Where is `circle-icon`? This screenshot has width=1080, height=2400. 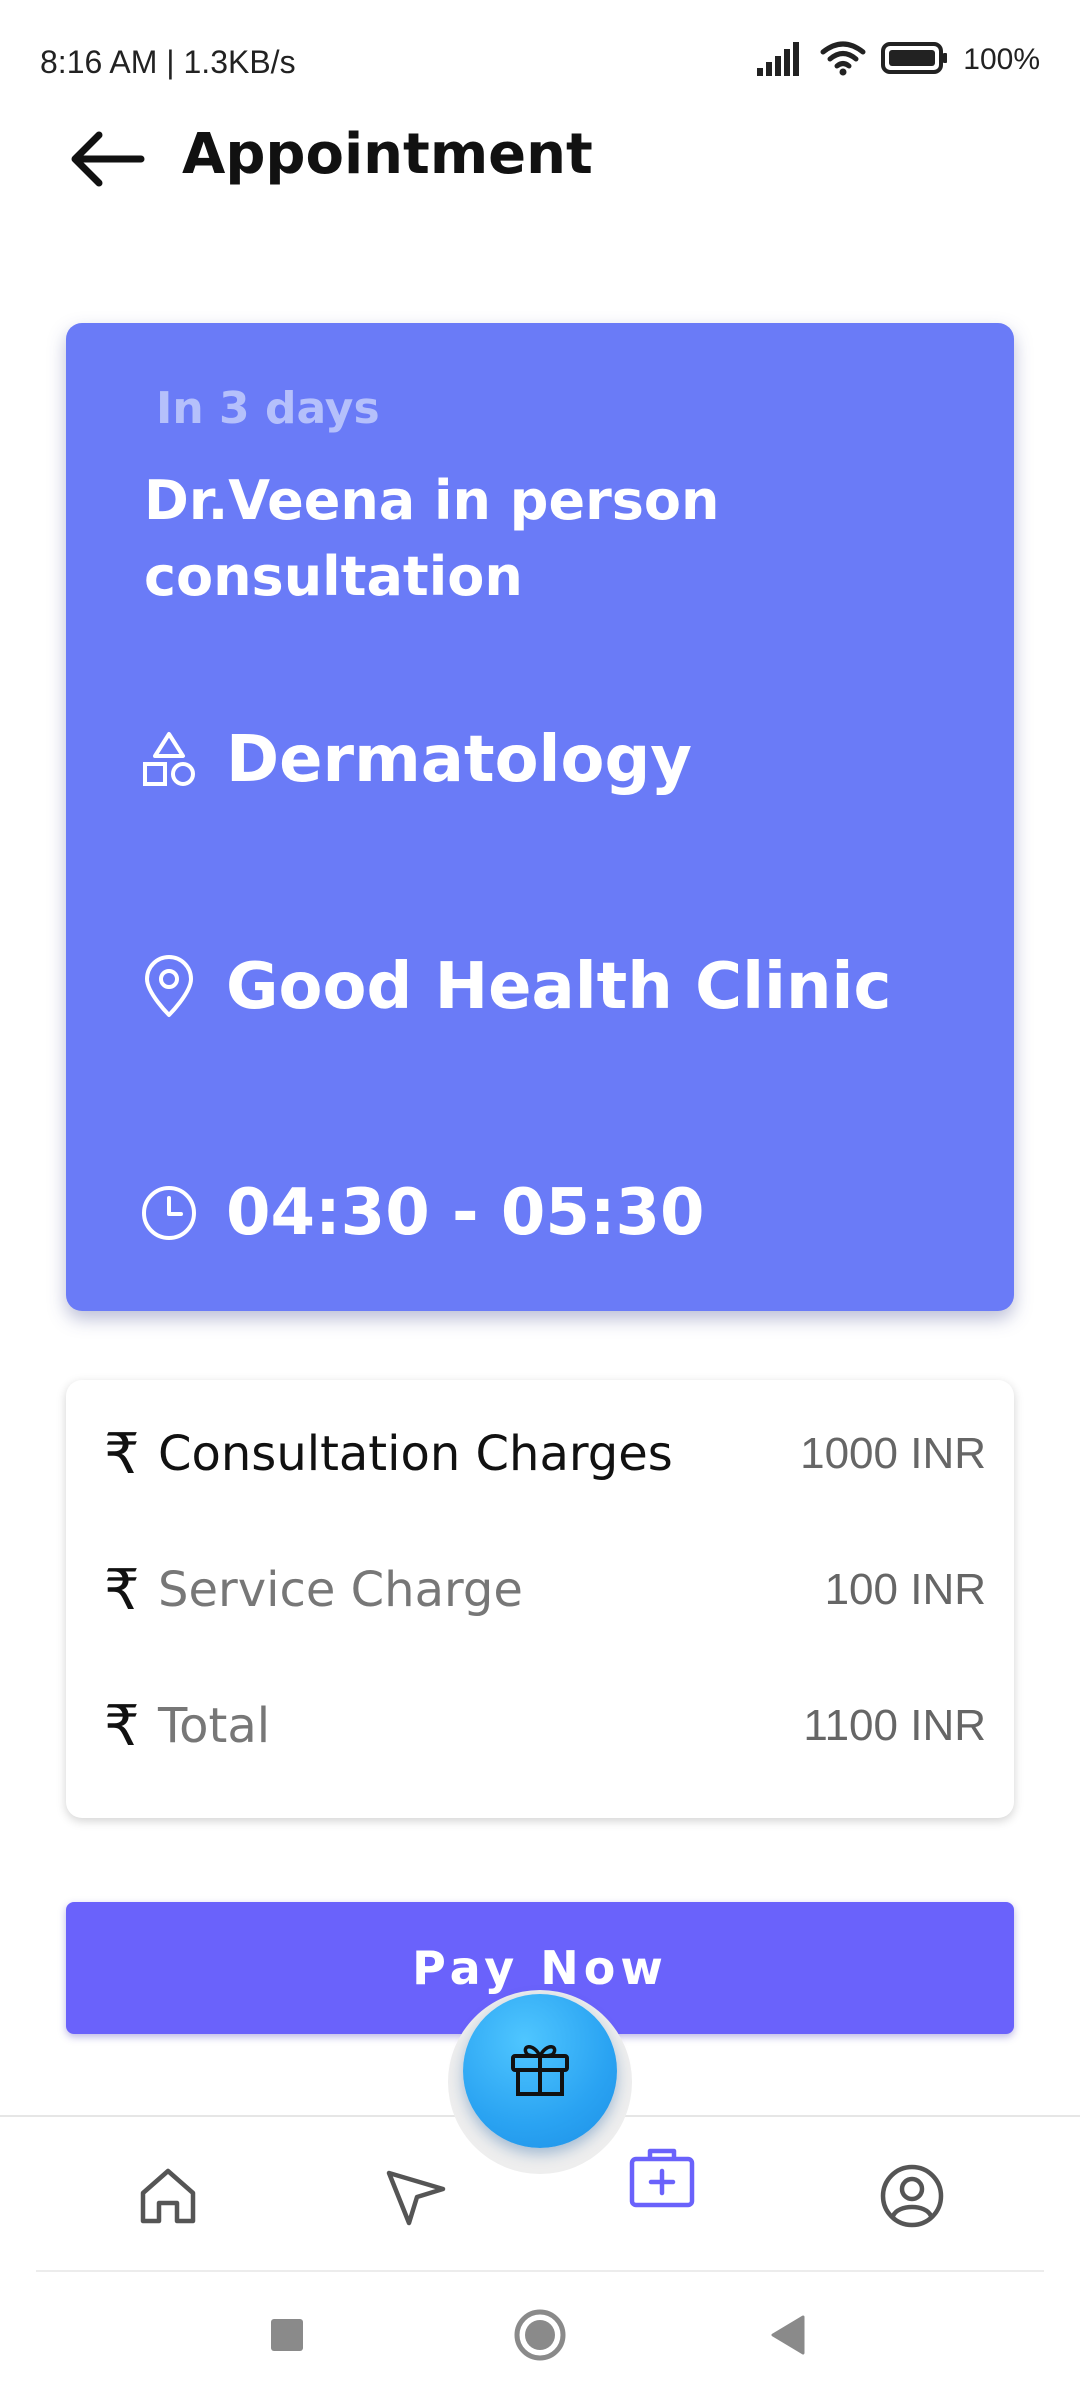
circle-icon is located at coordinates (540, 2337).